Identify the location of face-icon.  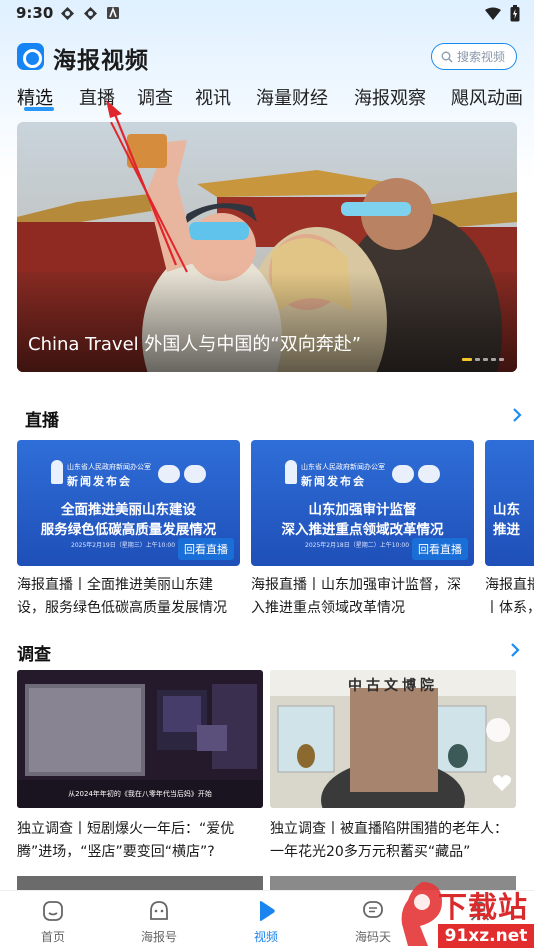
(159, 910).